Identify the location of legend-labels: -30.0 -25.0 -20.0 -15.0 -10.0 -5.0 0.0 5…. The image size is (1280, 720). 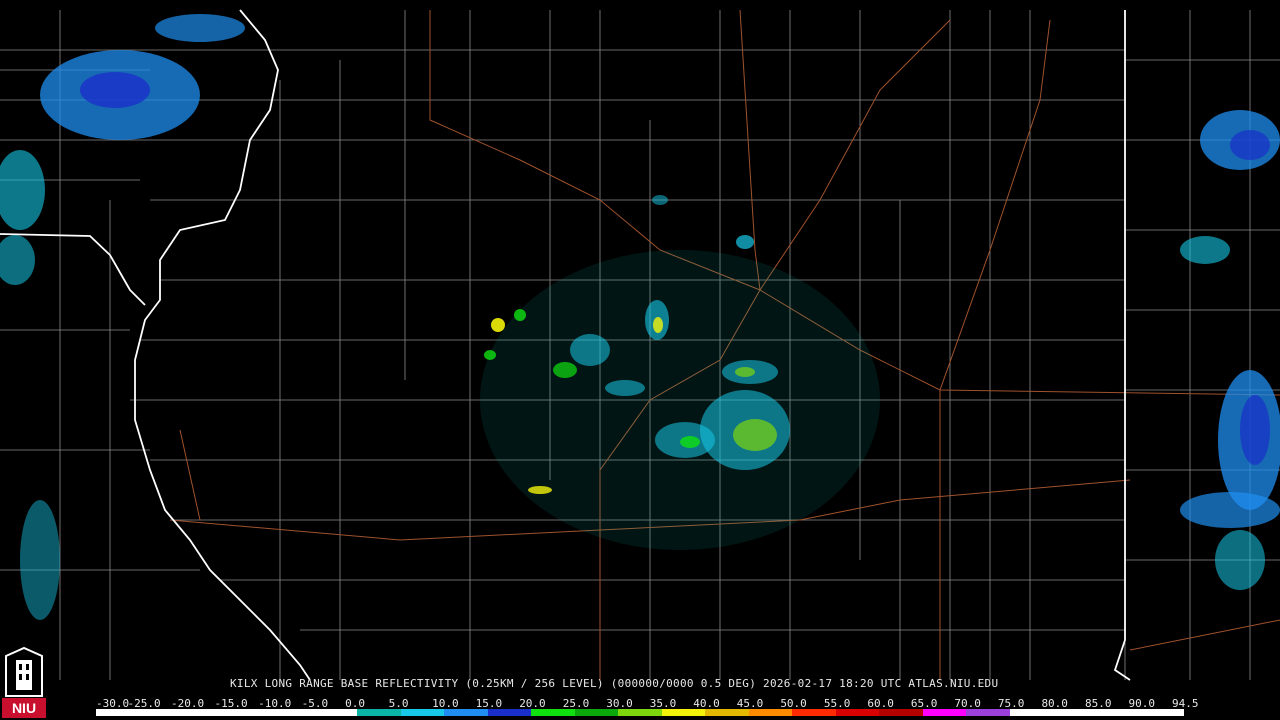
(647, 703).